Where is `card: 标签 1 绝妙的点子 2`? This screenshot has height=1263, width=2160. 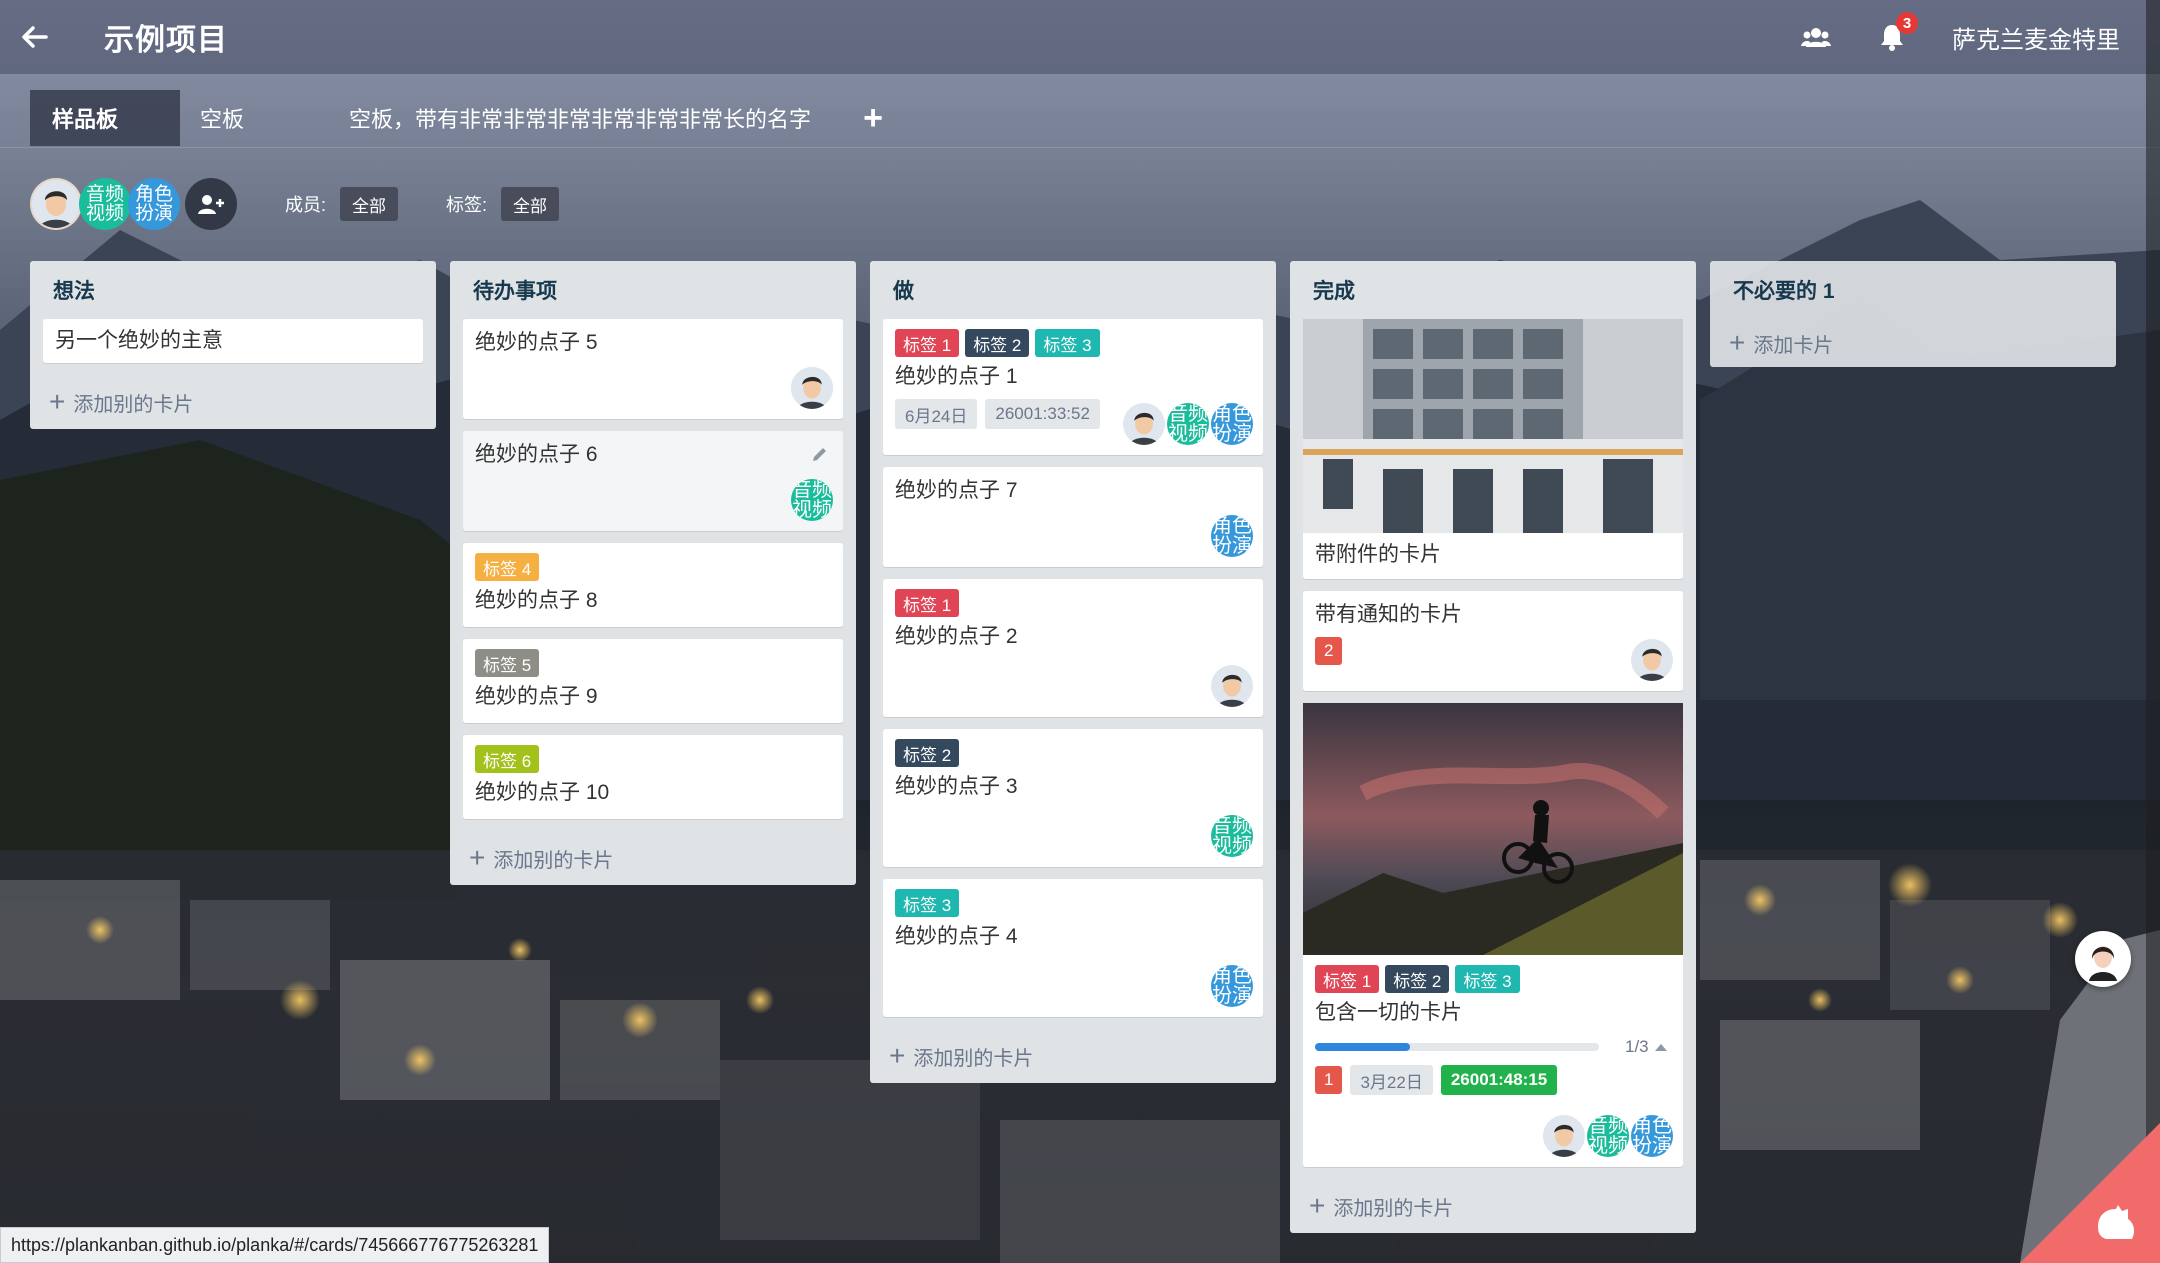
card: 标签 1 绝妙的点子 2 is located at coordinates (1073, 648).